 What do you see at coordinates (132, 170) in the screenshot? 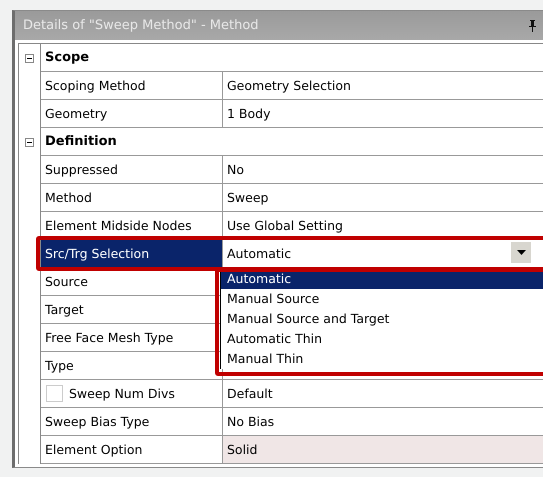
I see `property-name: Suppressed` at bounding box center [132, 170].